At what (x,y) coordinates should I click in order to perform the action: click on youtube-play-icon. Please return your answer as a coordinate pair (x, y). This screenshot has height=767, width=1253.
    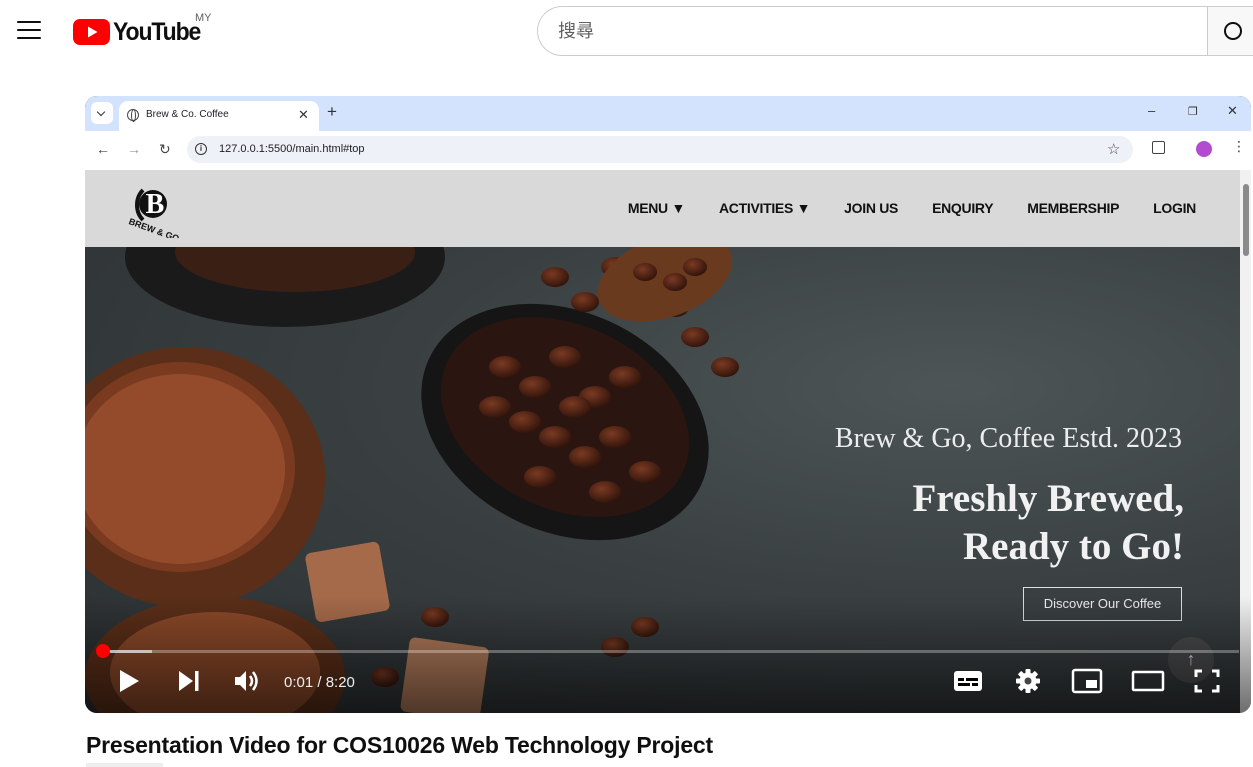
    Looking at the image, I should click on (91, 32).